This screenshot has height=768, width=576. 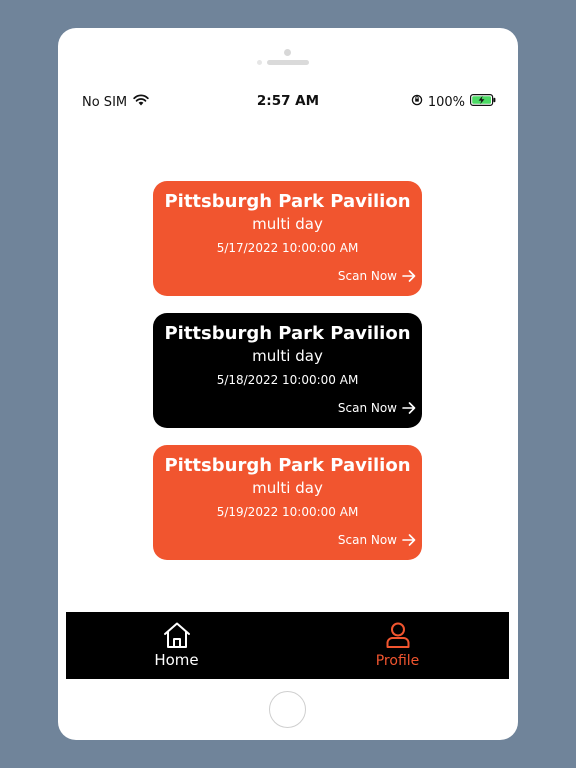 I want to click on tab-profile: Profile, so click(x=397, y=645).